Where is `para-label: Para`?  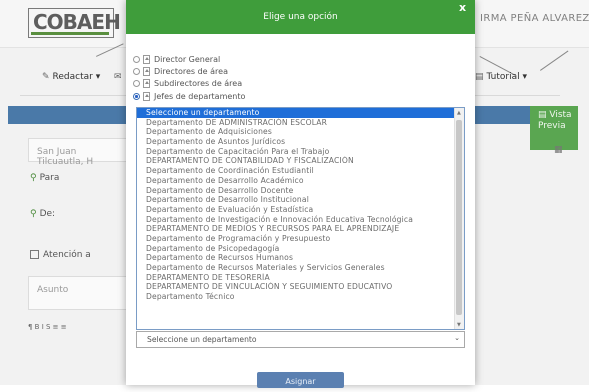
para-label: Para is located at coordinates (49, 178).